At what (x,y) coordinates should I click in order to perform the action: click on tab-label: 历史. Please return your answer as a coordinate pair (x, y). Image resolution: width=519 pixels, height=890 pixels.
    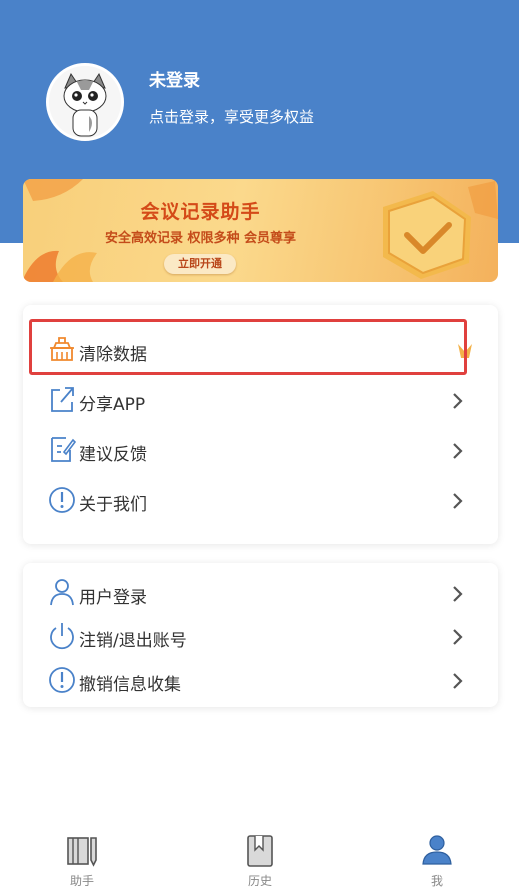
    Looking at the image, I should click on (259, 881).